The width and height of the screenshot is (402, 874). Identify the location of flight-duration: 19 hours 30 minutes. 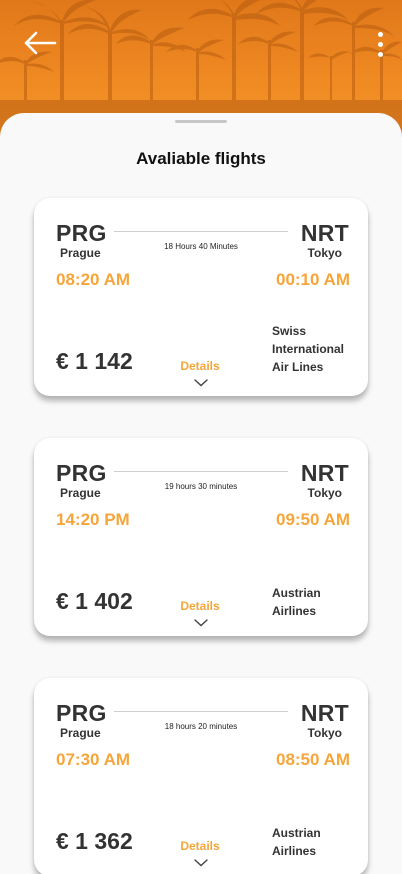
(201, 486).